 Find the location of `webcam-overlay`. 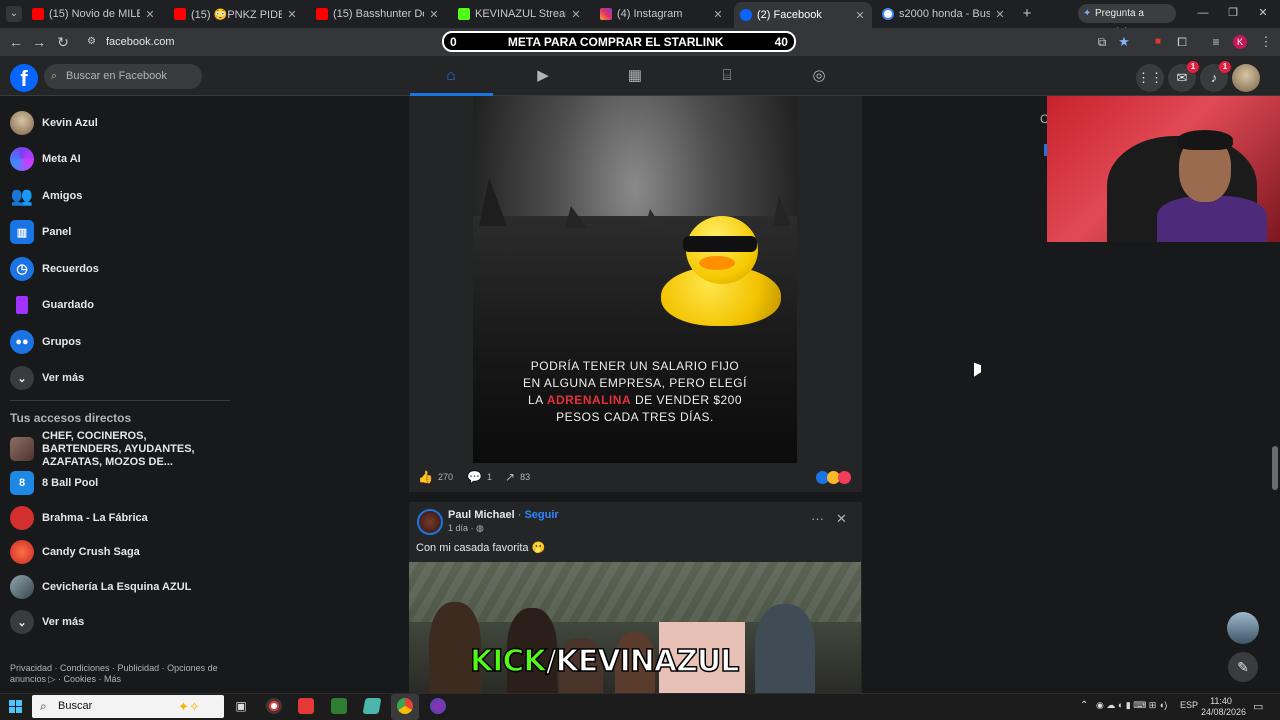

webcam-overlay is located at coordinates (1163, 169).